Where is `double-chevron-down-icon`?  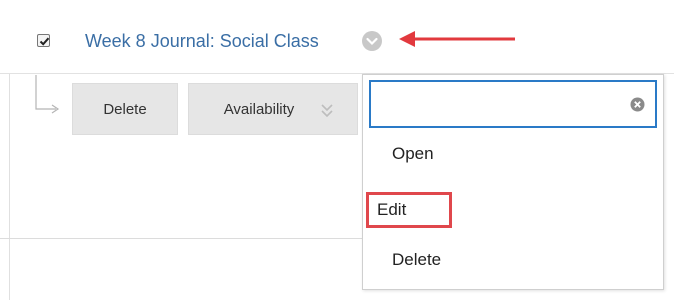
double-chevron-down-icon is located at coordinates (327, 111).